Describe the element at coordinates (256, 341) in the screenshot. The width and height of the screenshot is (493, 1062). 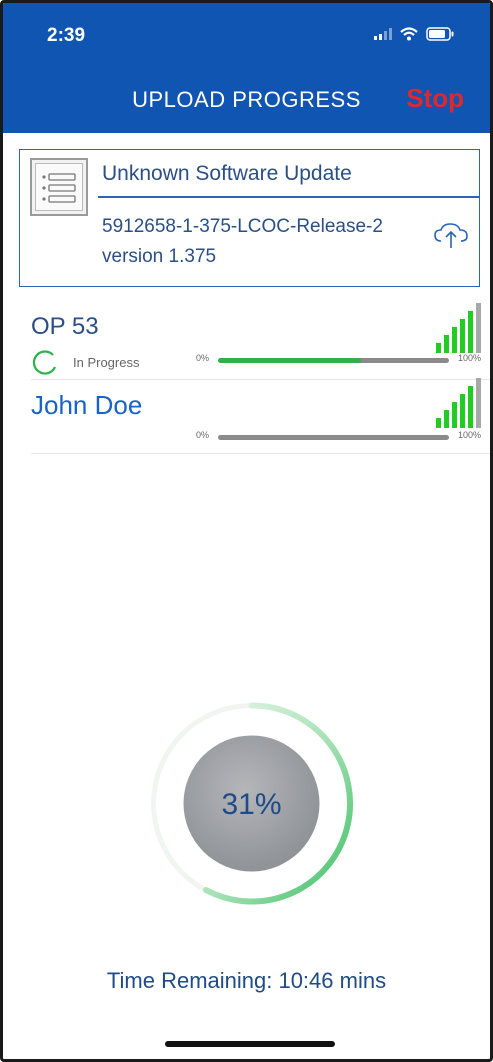
I see `device-row-op53: OP 53 In Progress 0% 100%` at that location.